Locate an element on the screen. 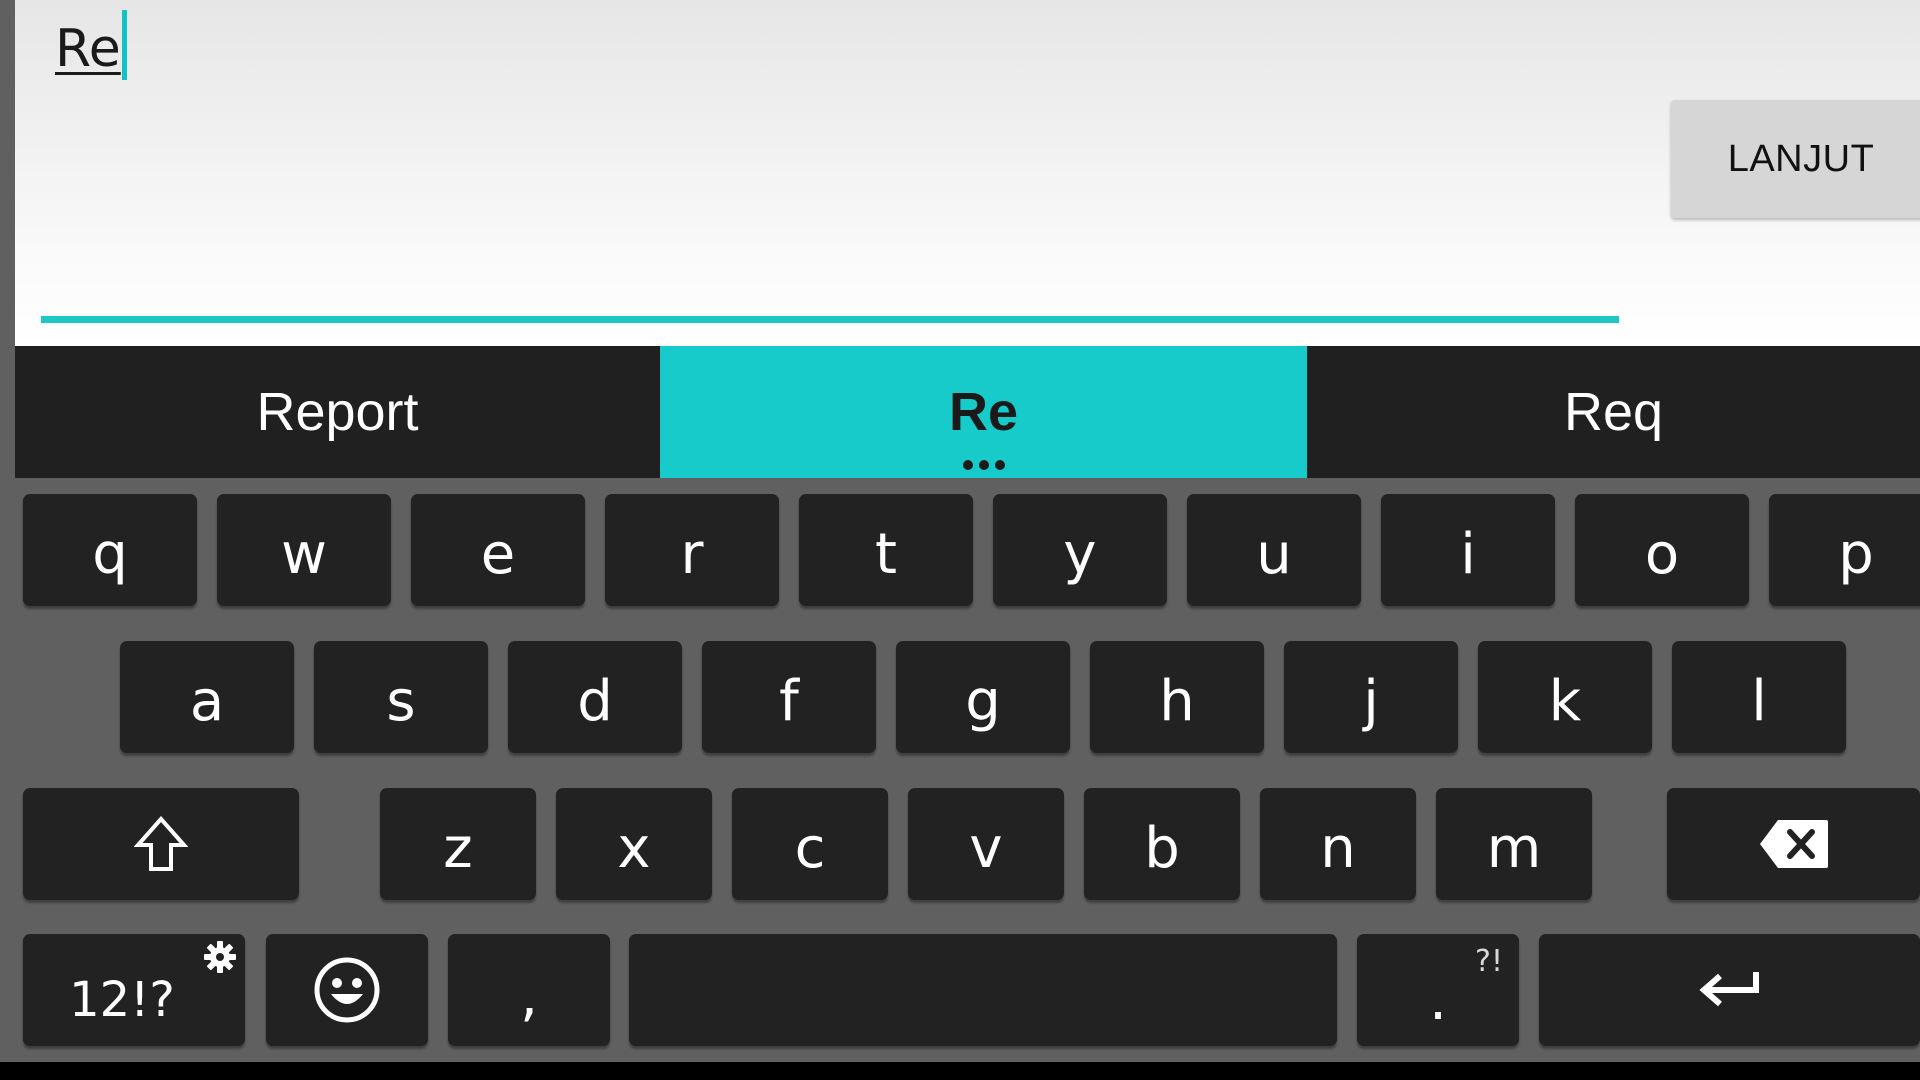 This screenshot has width=1920, height=1080. backspace-key is located at coordinates (1793, 844).